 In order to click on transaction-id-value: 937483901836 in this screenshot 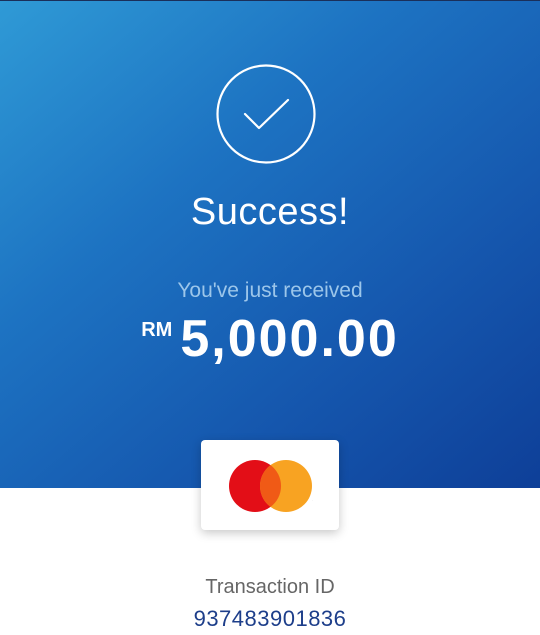, I will do `click(270, 618)`.